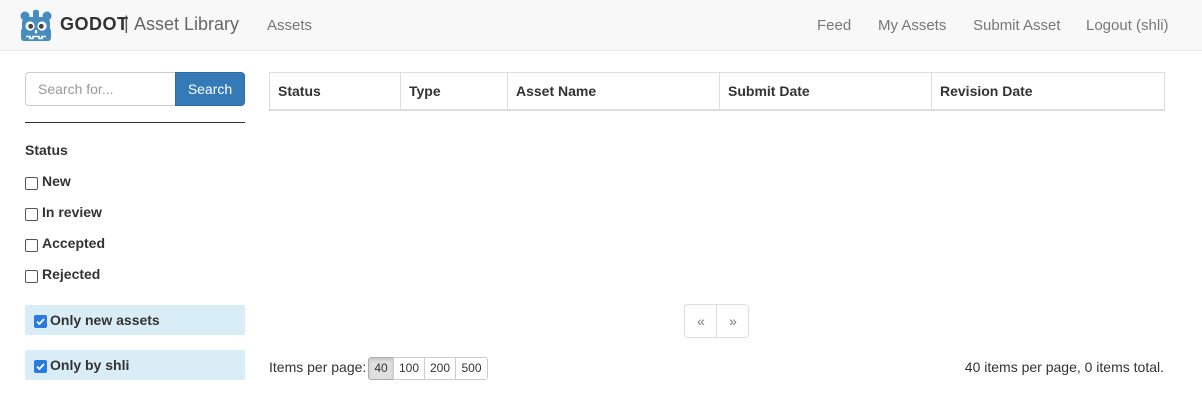 The width and height of the screenshot is (1202, 412). What do you see at coordinates (318, 367) in the screenshot?
I see `items-per-page-label: Items per page:` at bounding box center [318, 367].